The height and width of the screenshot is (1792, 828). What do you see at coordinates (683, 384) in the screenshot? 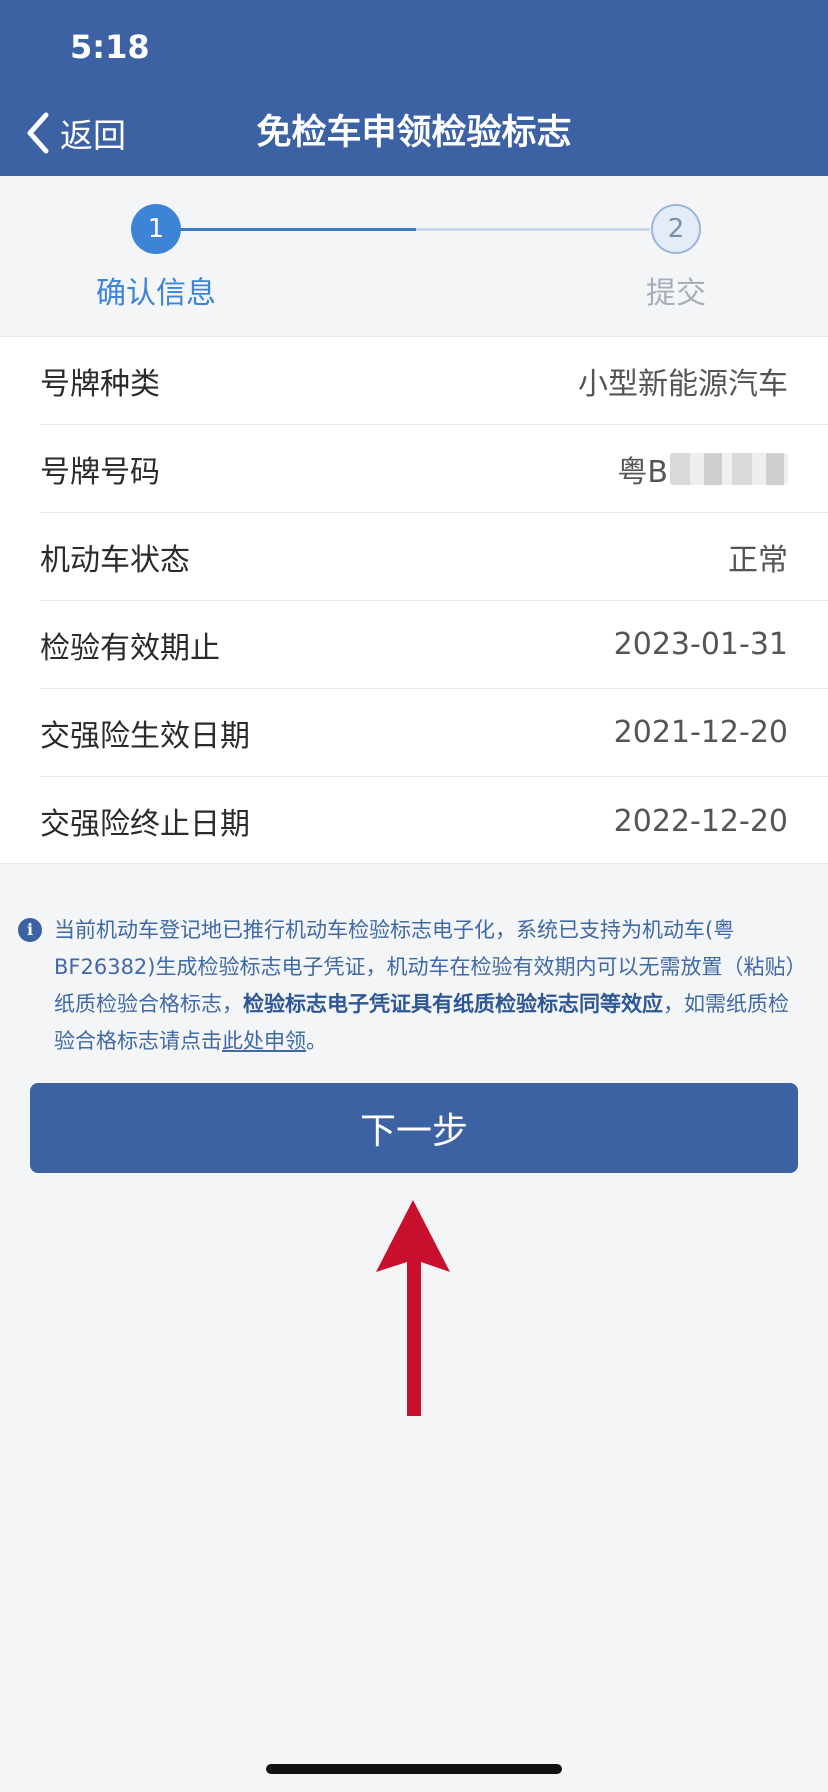
I see `row-value: 小型新能源汽车` at bounding box center [683, 384].